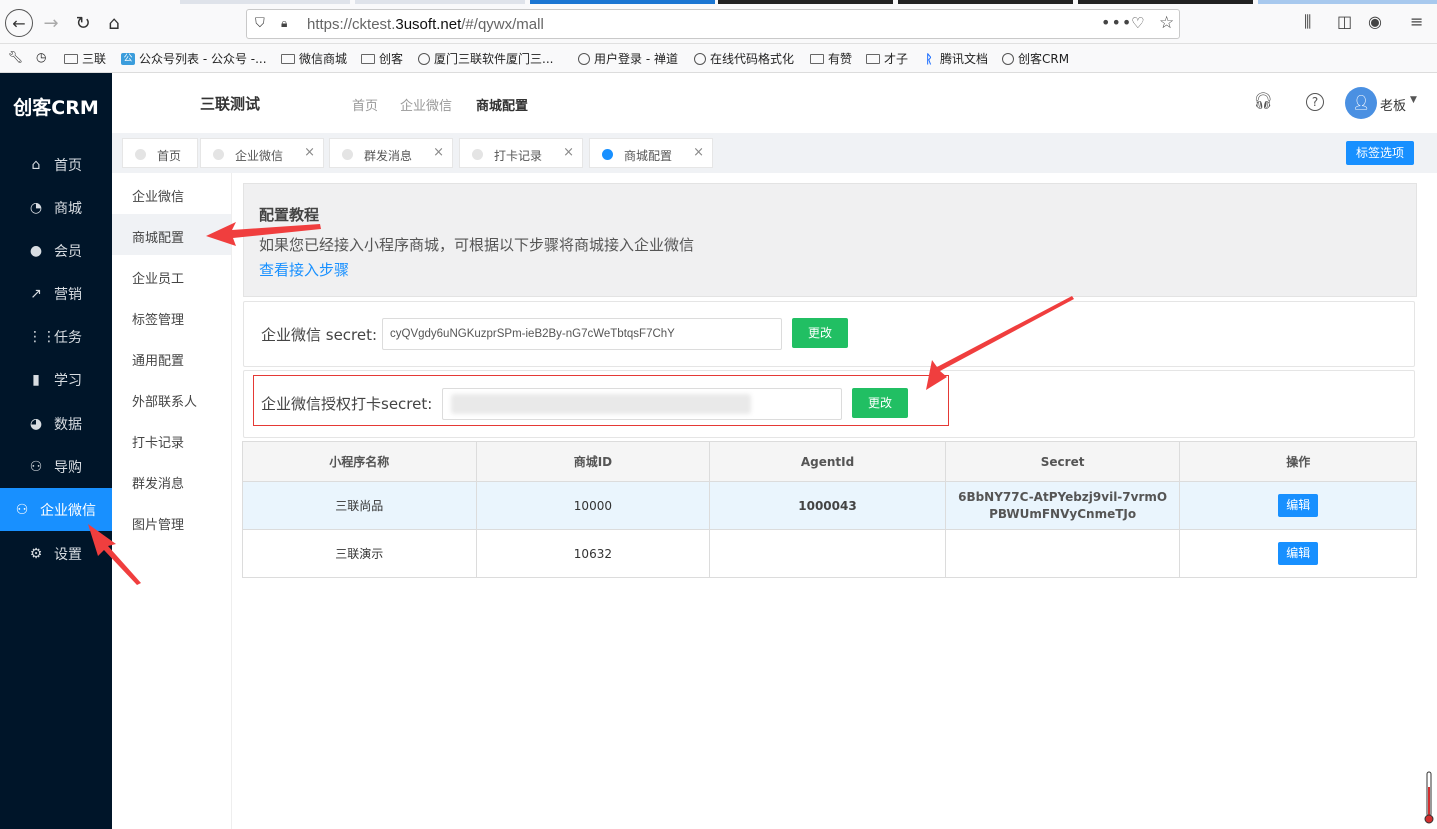  Describe the element at coordinates (1035, 58) in the screenshot. I see `bookmark-item: 创客CRM` at that location.